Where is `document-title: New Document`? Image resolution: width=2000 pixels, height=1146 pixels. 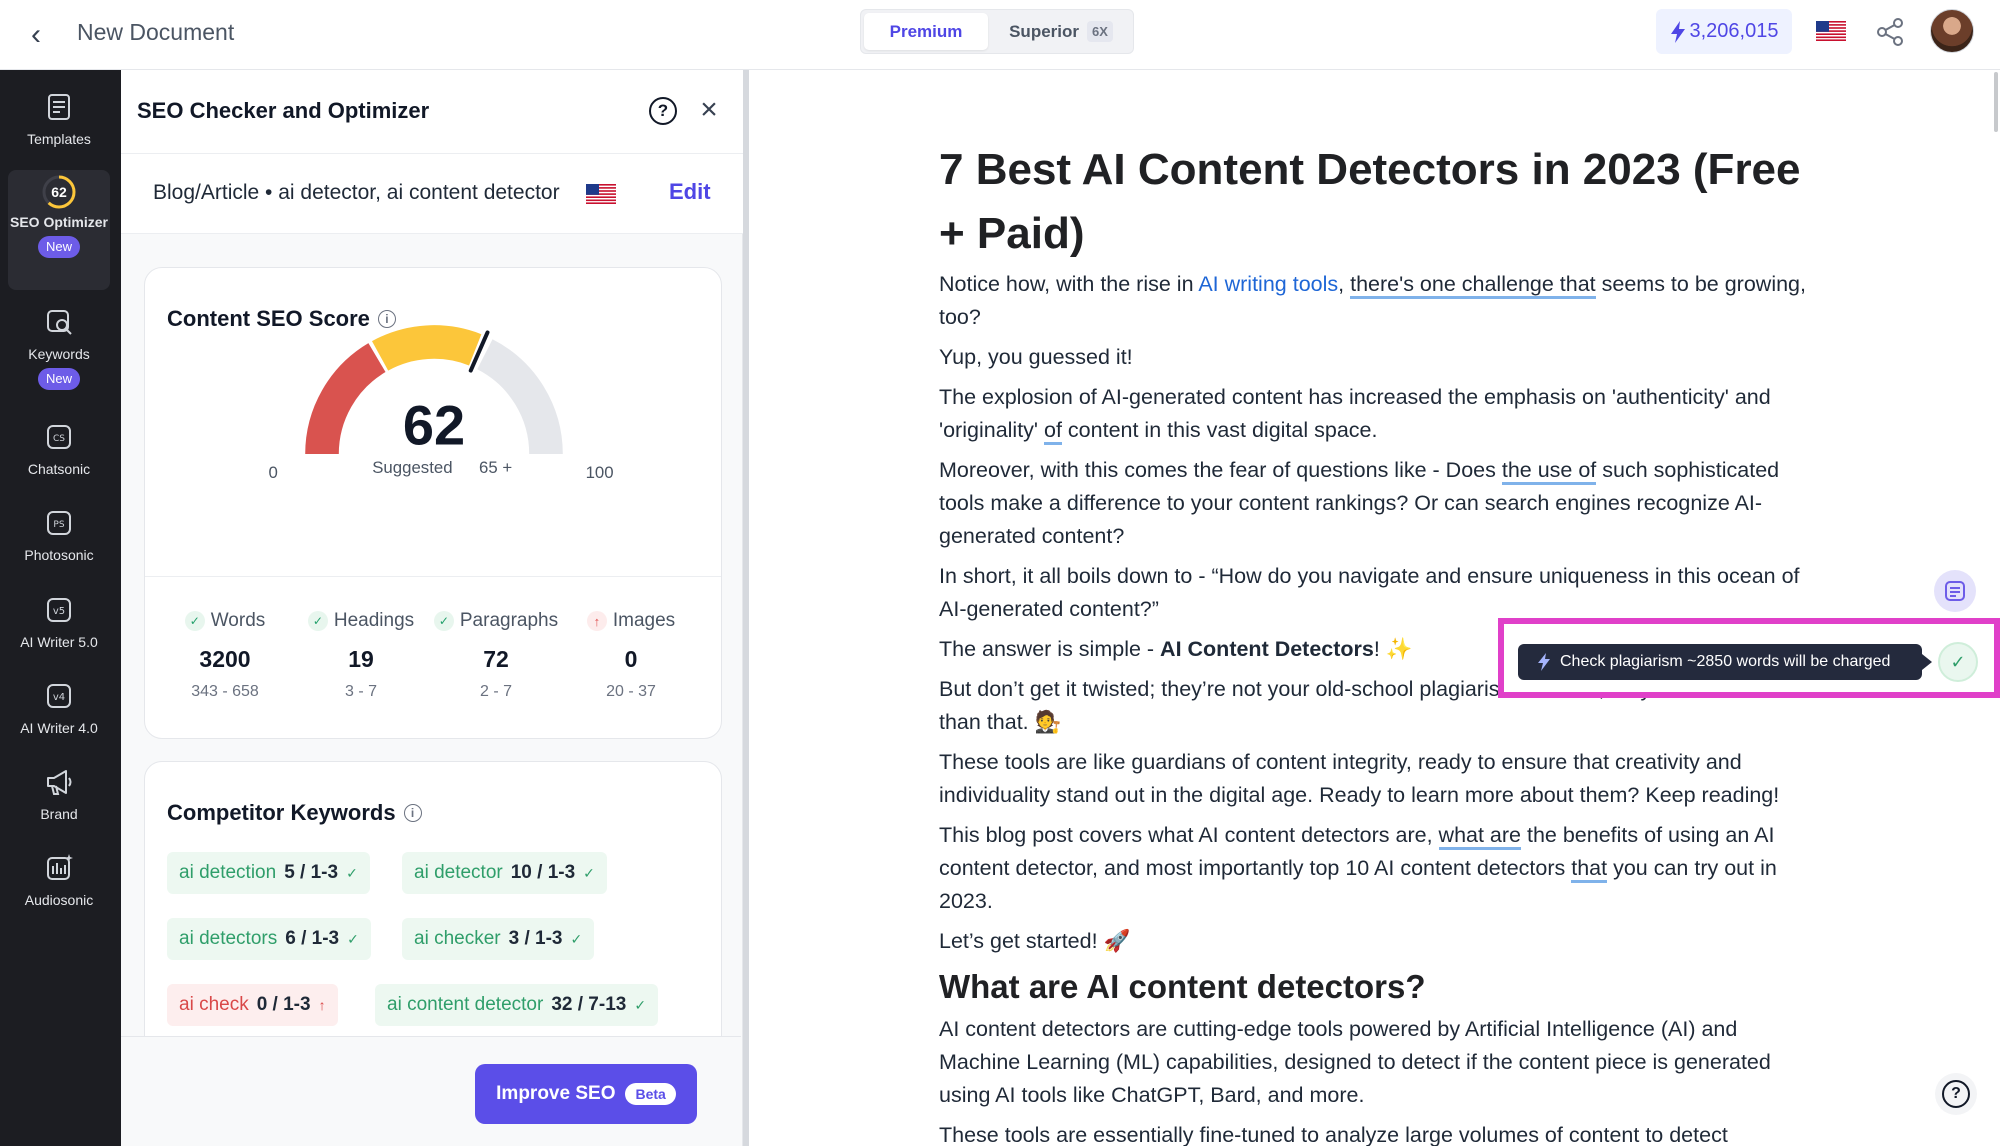
document-title: New Document is located at coordinates (155, 32).